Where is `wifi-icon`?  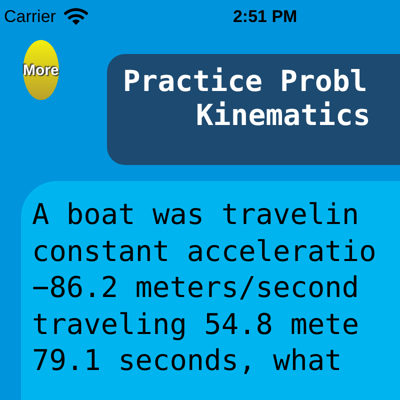 wifi-icon is located at coordinates (76, 17).